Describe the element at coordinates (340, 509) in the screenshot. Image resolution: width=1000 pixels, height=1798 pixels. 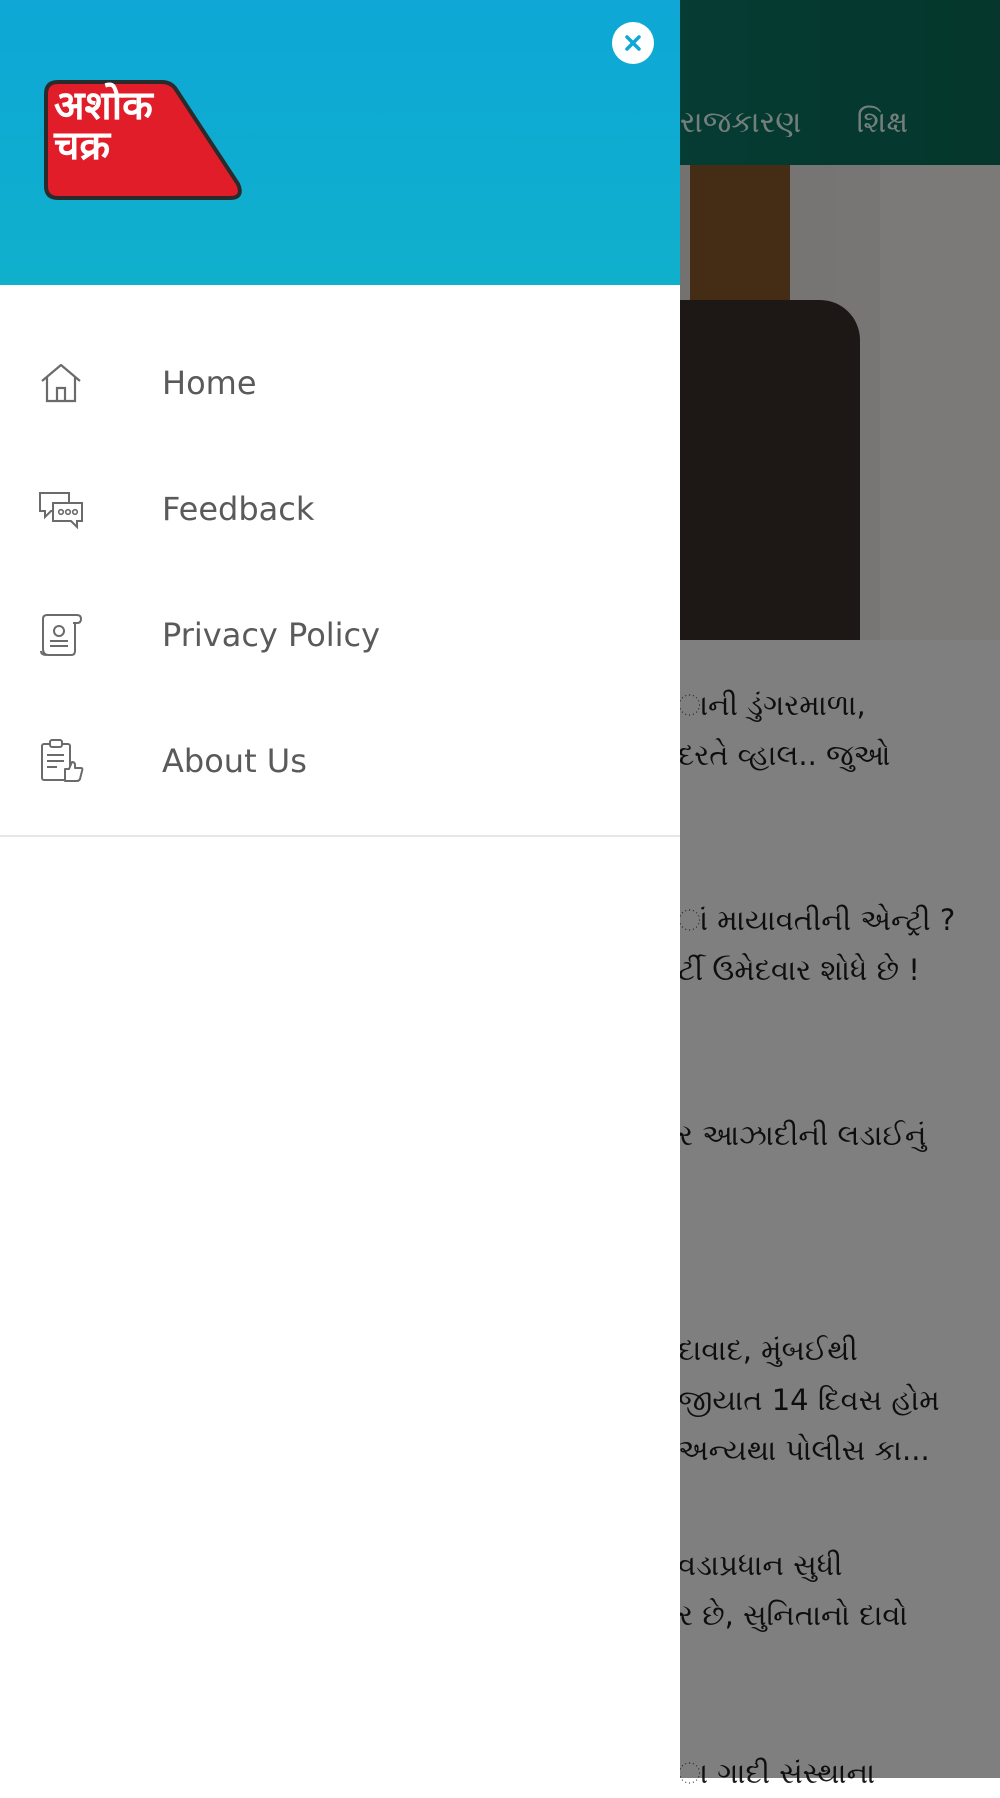
I see `menu-item-feedback: Feedback` at that location.